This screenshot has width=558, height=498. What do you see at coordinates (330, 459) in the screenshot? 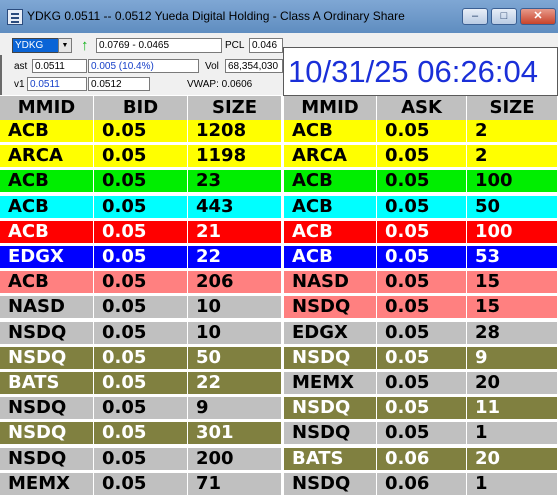
I see `ask-mmid-cell: BATS` at bounding box center [330, 459].